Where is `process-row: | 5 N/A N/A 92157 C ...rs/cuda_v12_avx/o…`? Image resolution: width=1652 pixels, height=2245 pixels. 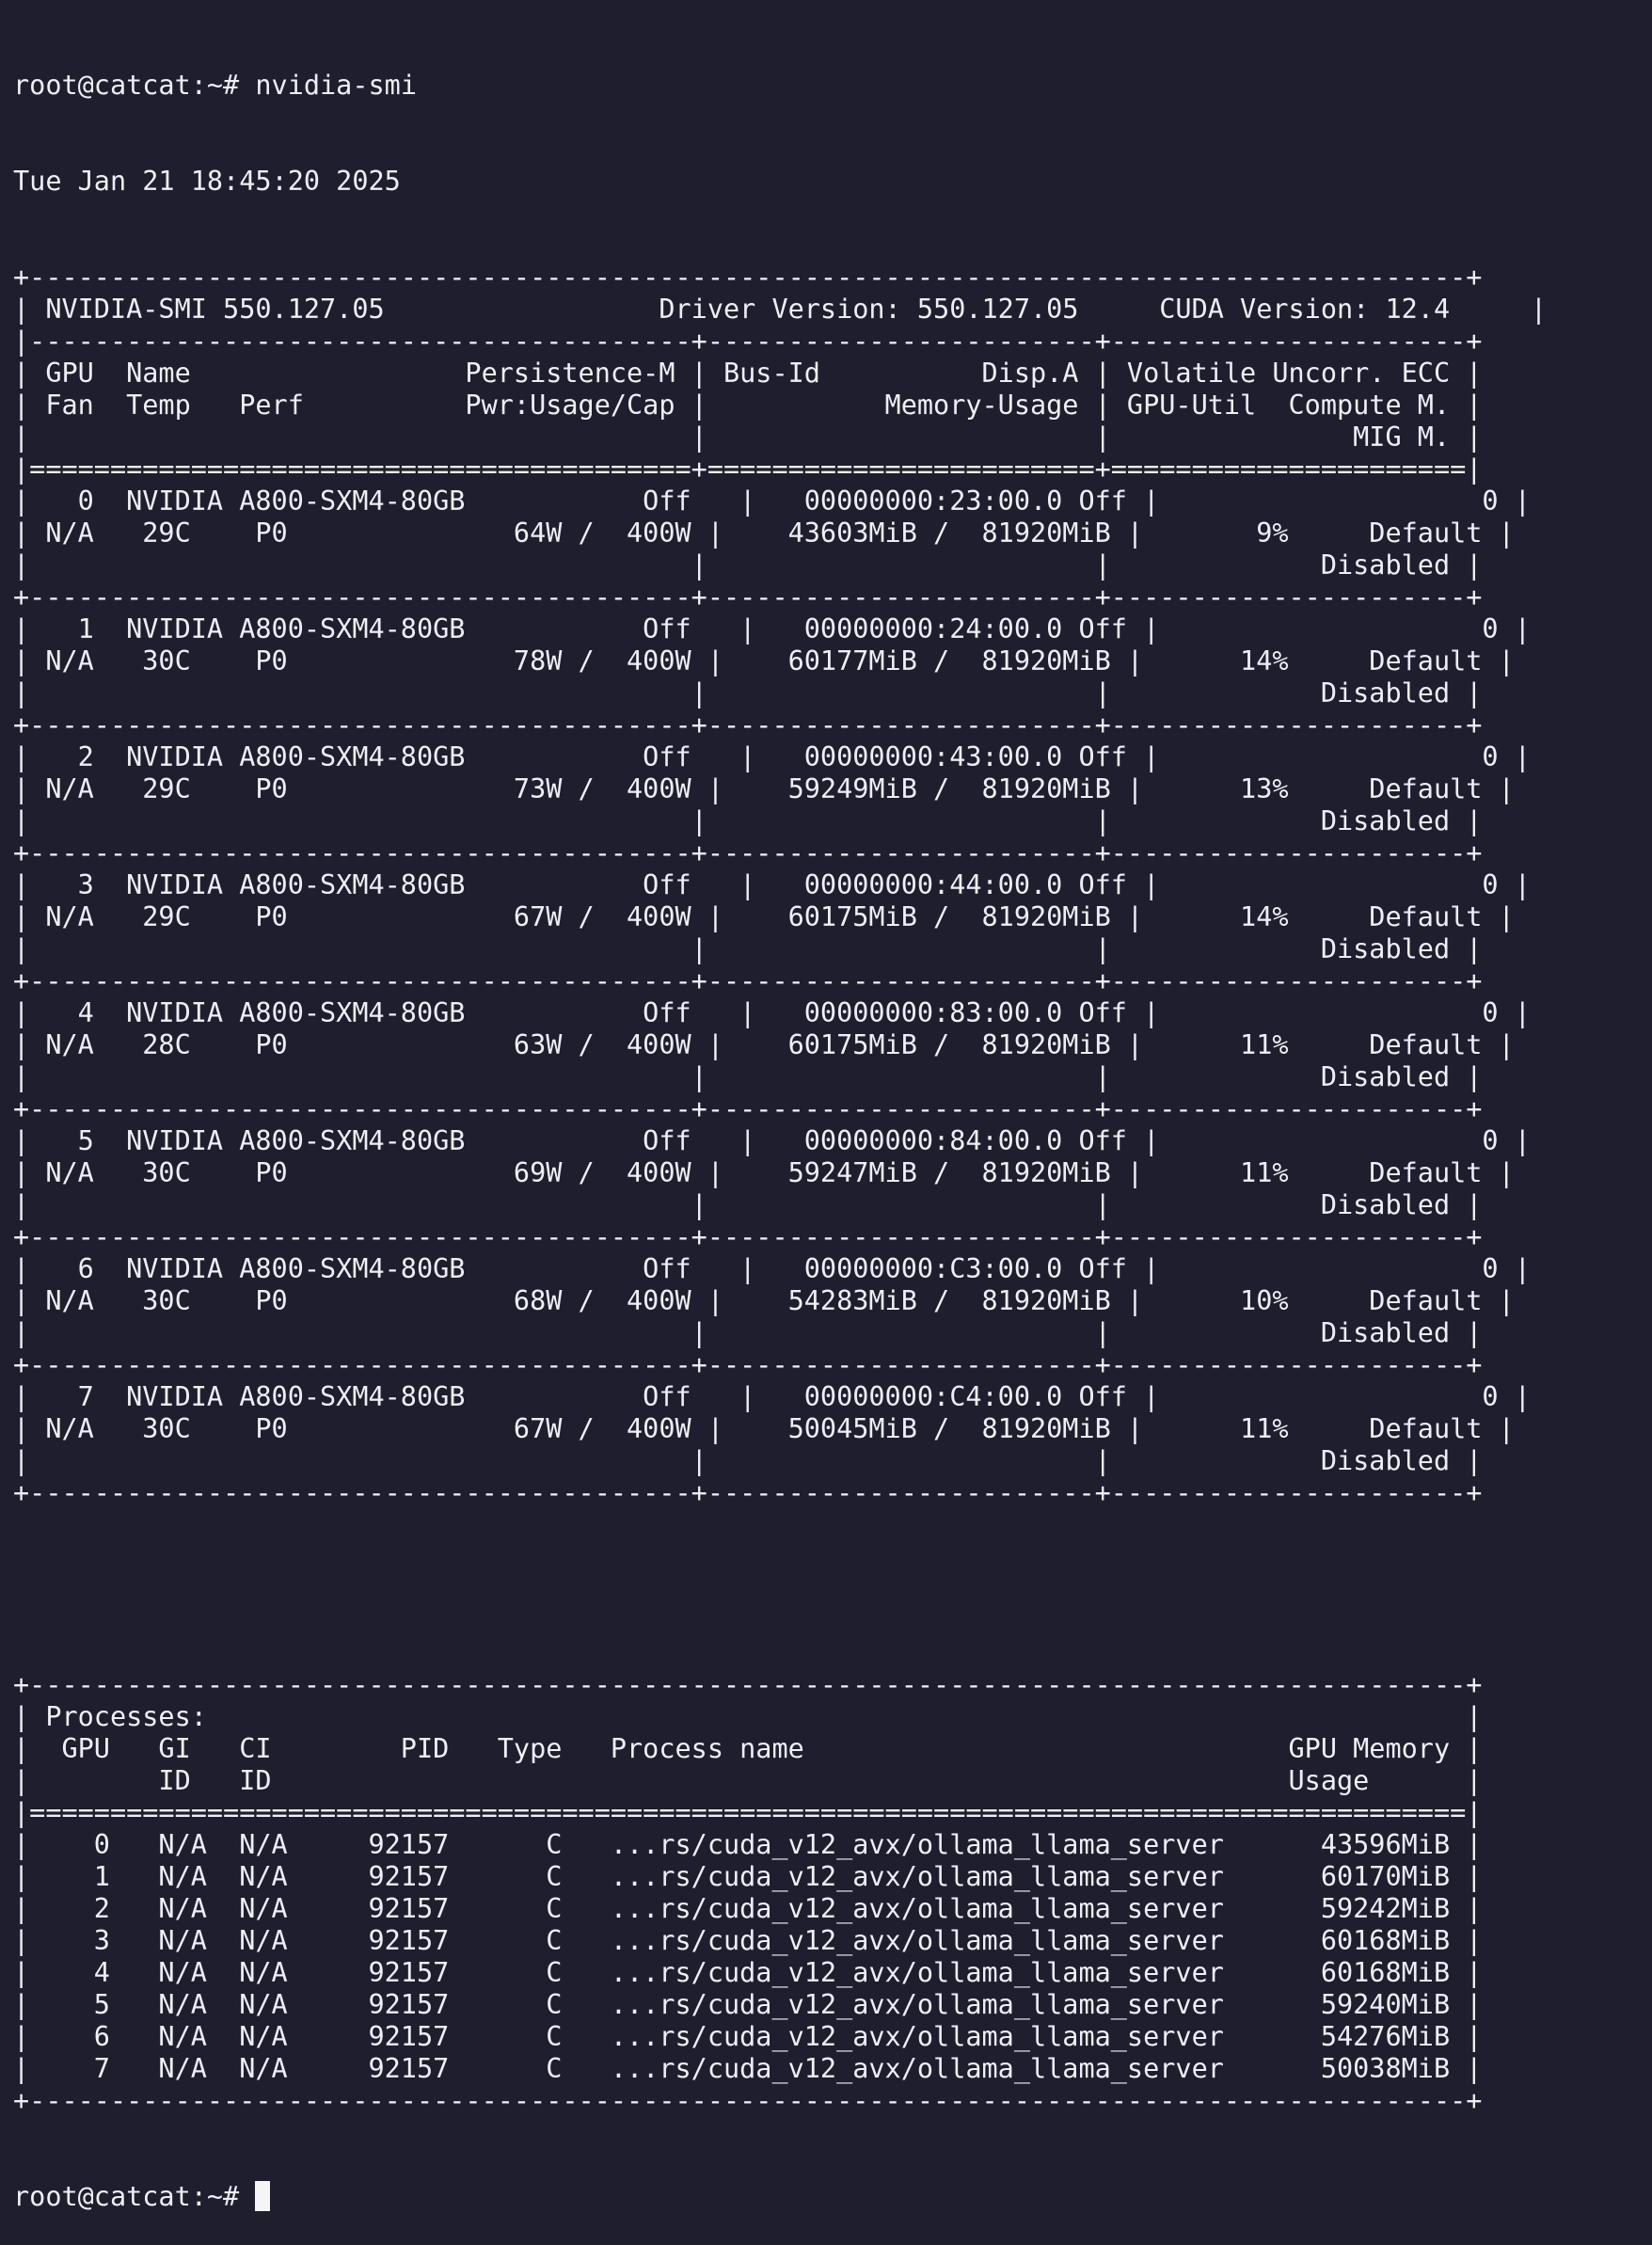 process-row: | 5 N/A N/A 92157 C ...rs/cuda_v12_avx/o… is located at coordinates (748, 2004).